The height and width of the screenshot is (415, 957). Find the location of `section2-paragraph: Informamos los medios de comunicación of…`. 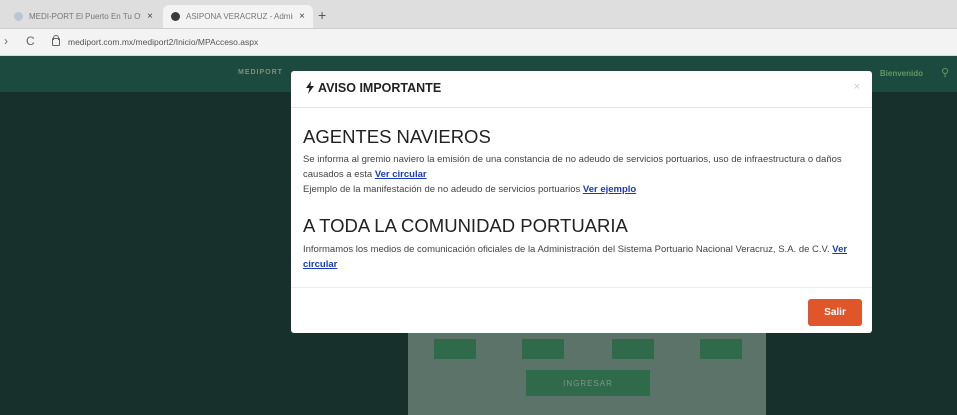

section2-paragraph: Informamos los medios de comunicación of… is located at coordinates (578, 257).